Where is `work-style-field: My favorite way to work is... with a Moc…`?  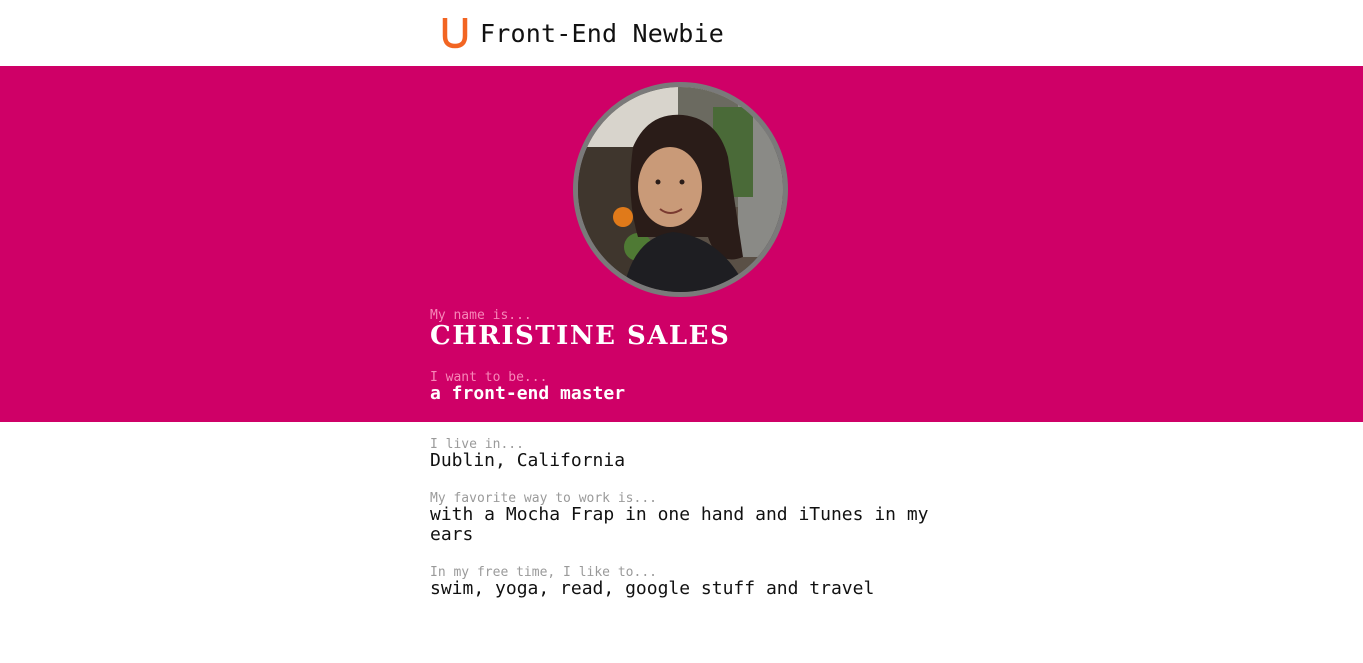 work-style-field: My favorite way to work is... with a Moc… is located at coordinates (680, 518).